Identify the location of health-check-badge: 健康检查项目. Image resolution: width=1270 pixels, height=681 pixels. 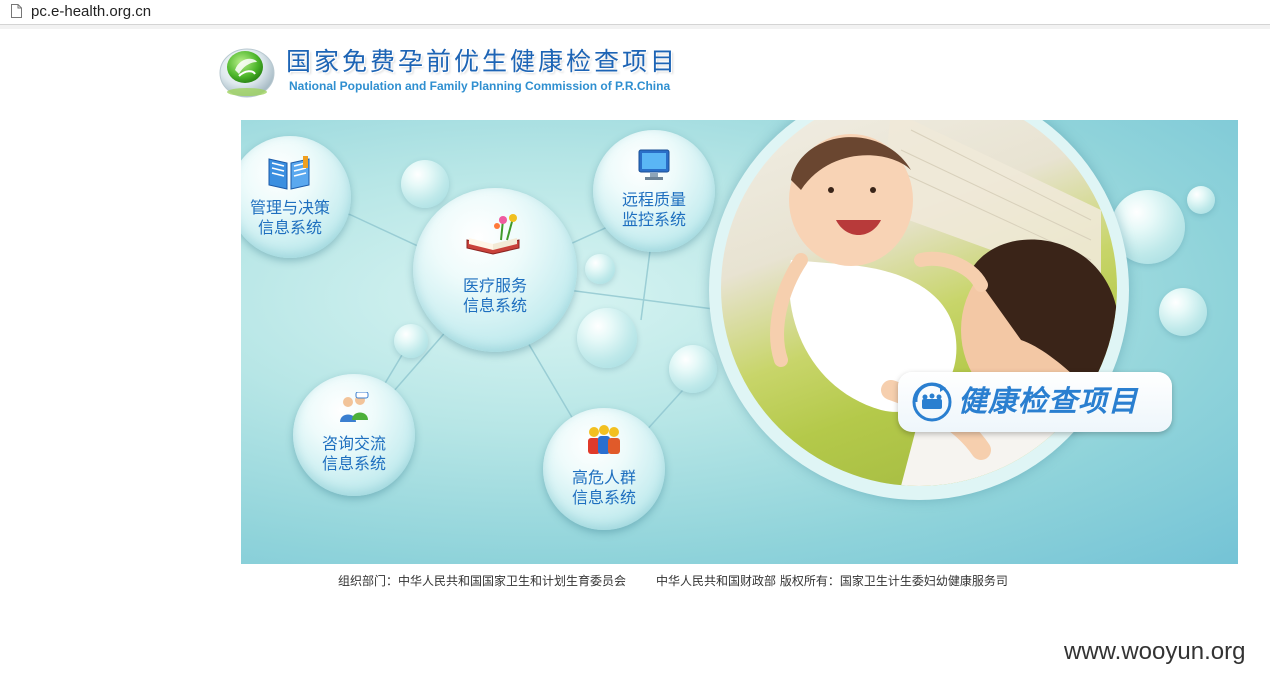
(1035, 402).